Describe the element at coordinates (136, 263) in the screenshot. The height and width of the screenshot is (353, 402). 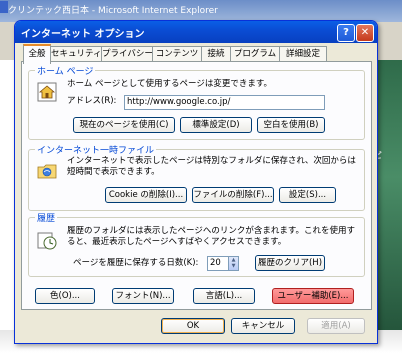
I see `history-days-label: ページを履歴に保存する日数(K):` at that location.